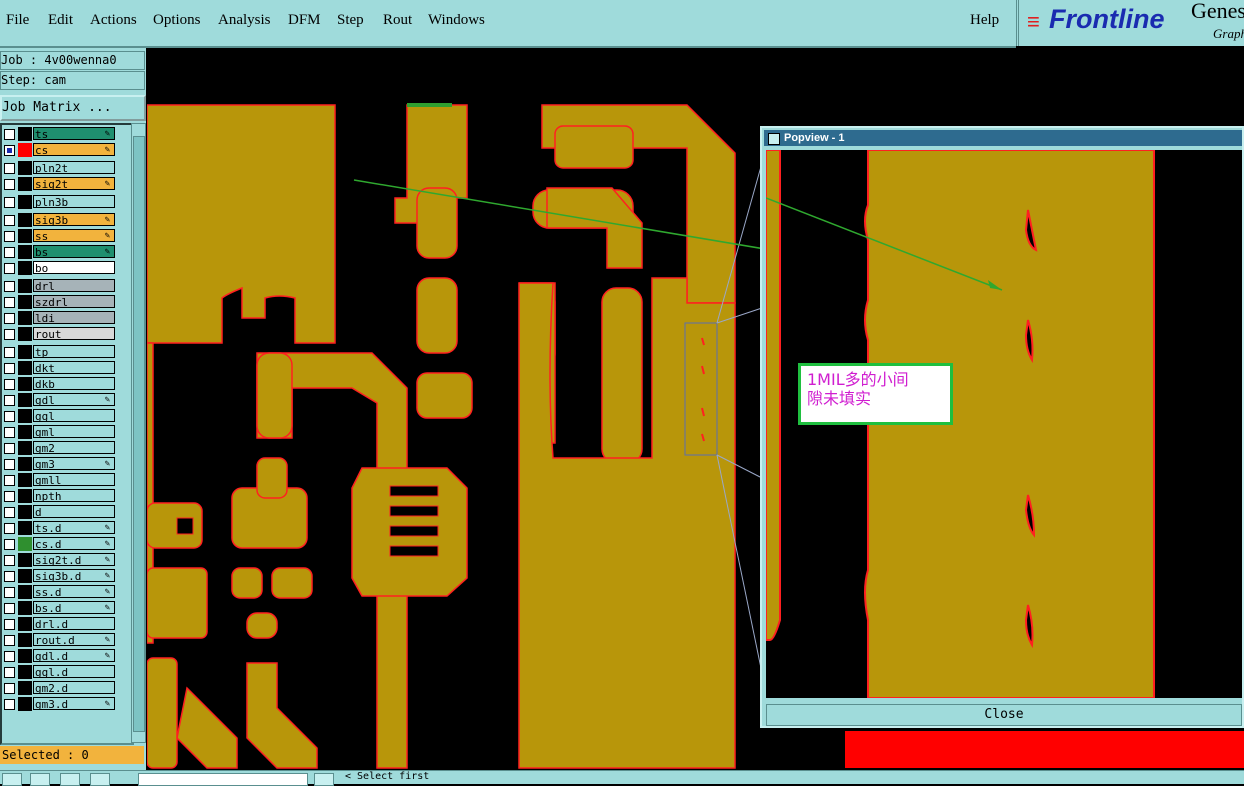  What do you see at coordinates (74, 302) in the screenshot?
I see `layer-label: szdrl` at bounding box center [74, 302].